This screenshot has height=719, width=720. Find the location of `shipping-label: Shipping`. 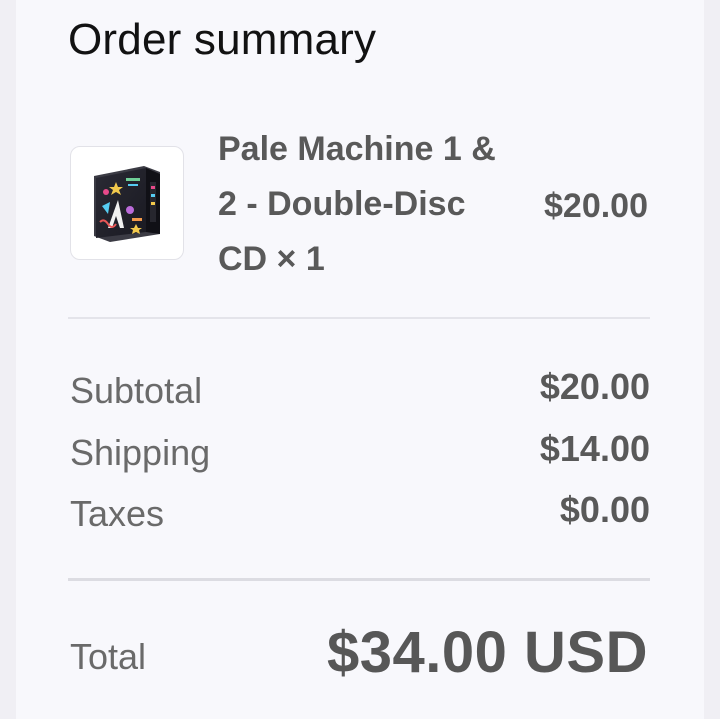

shipping-label: Shipping is located at coordinates (140, 452).